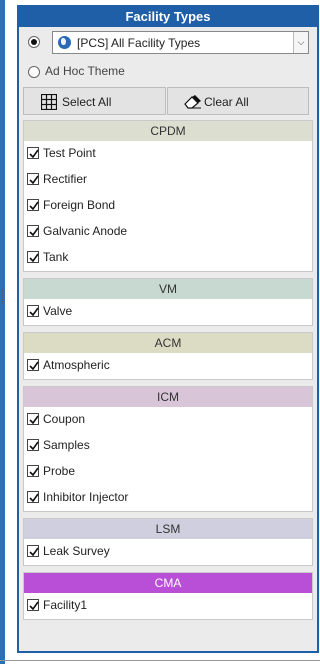 The height and width of the screenshot is (664, 320). I want to click on list-item-label: Foreign Bond, so click(79, 205).